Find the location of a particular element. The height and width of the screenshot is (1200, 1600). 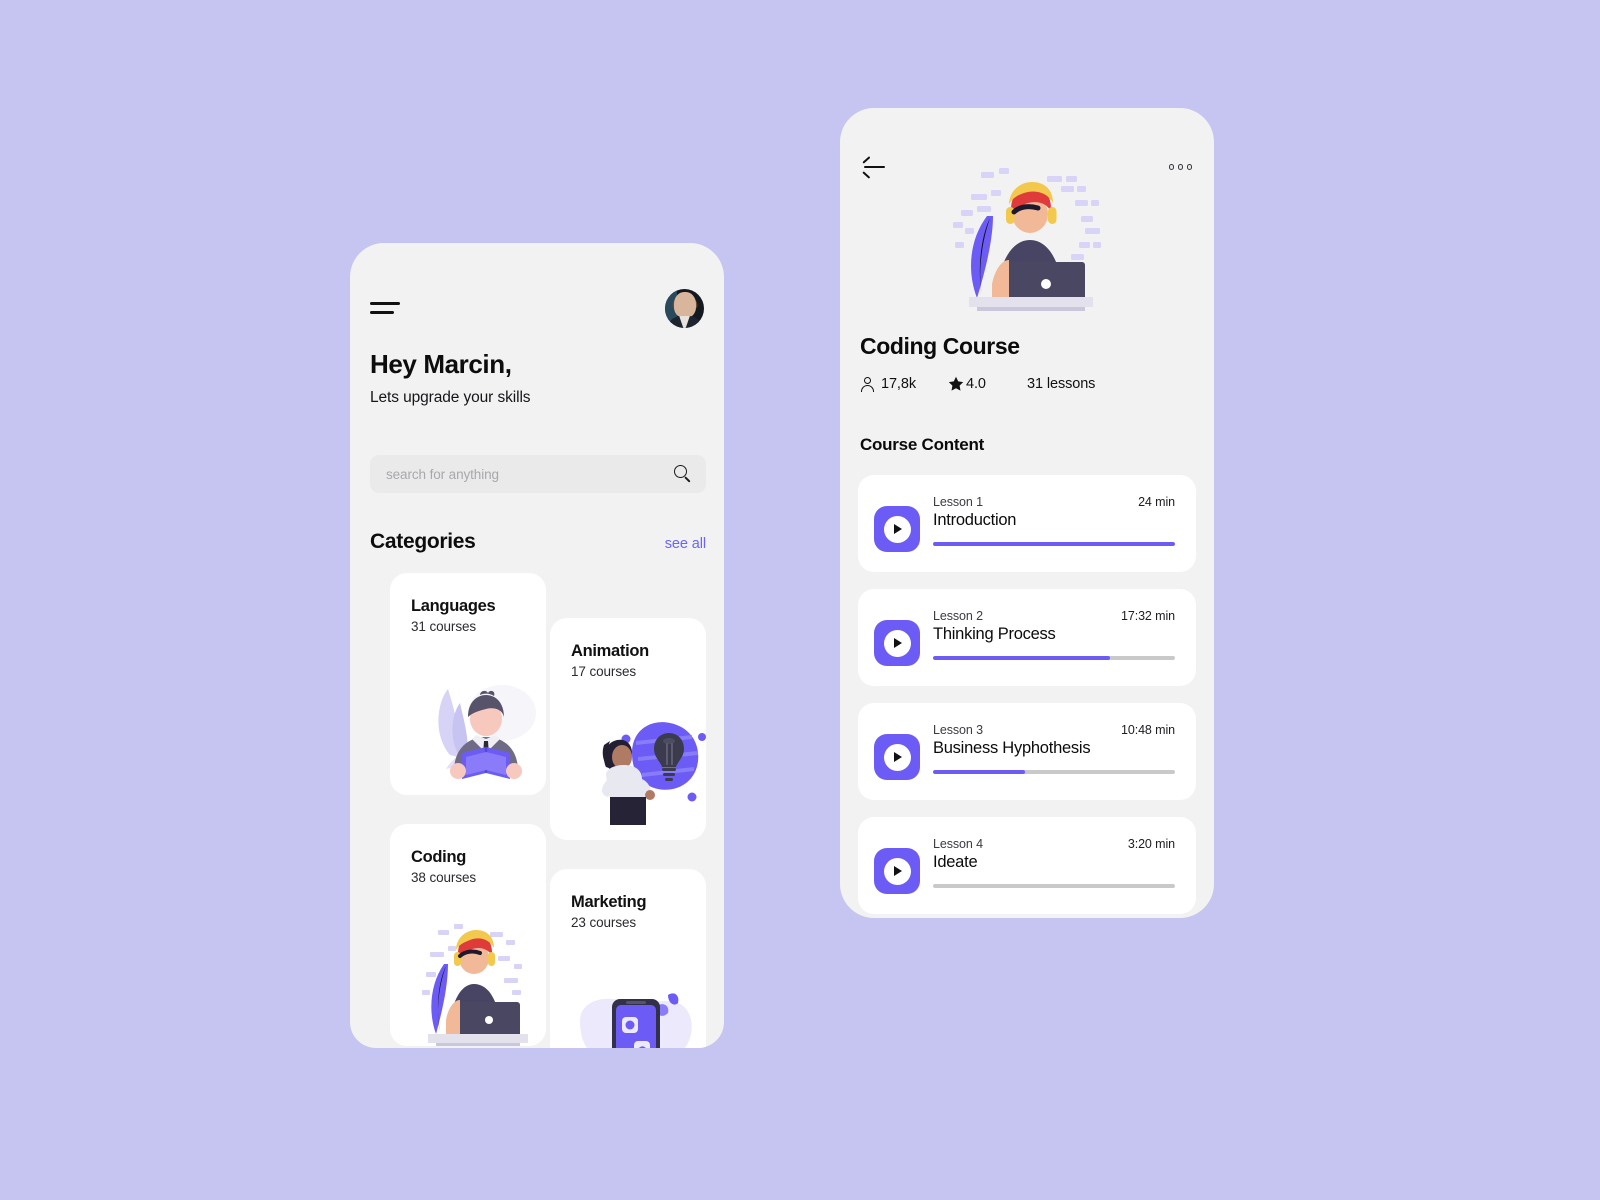

category-title: Animation is located at coordinates (610, 651).